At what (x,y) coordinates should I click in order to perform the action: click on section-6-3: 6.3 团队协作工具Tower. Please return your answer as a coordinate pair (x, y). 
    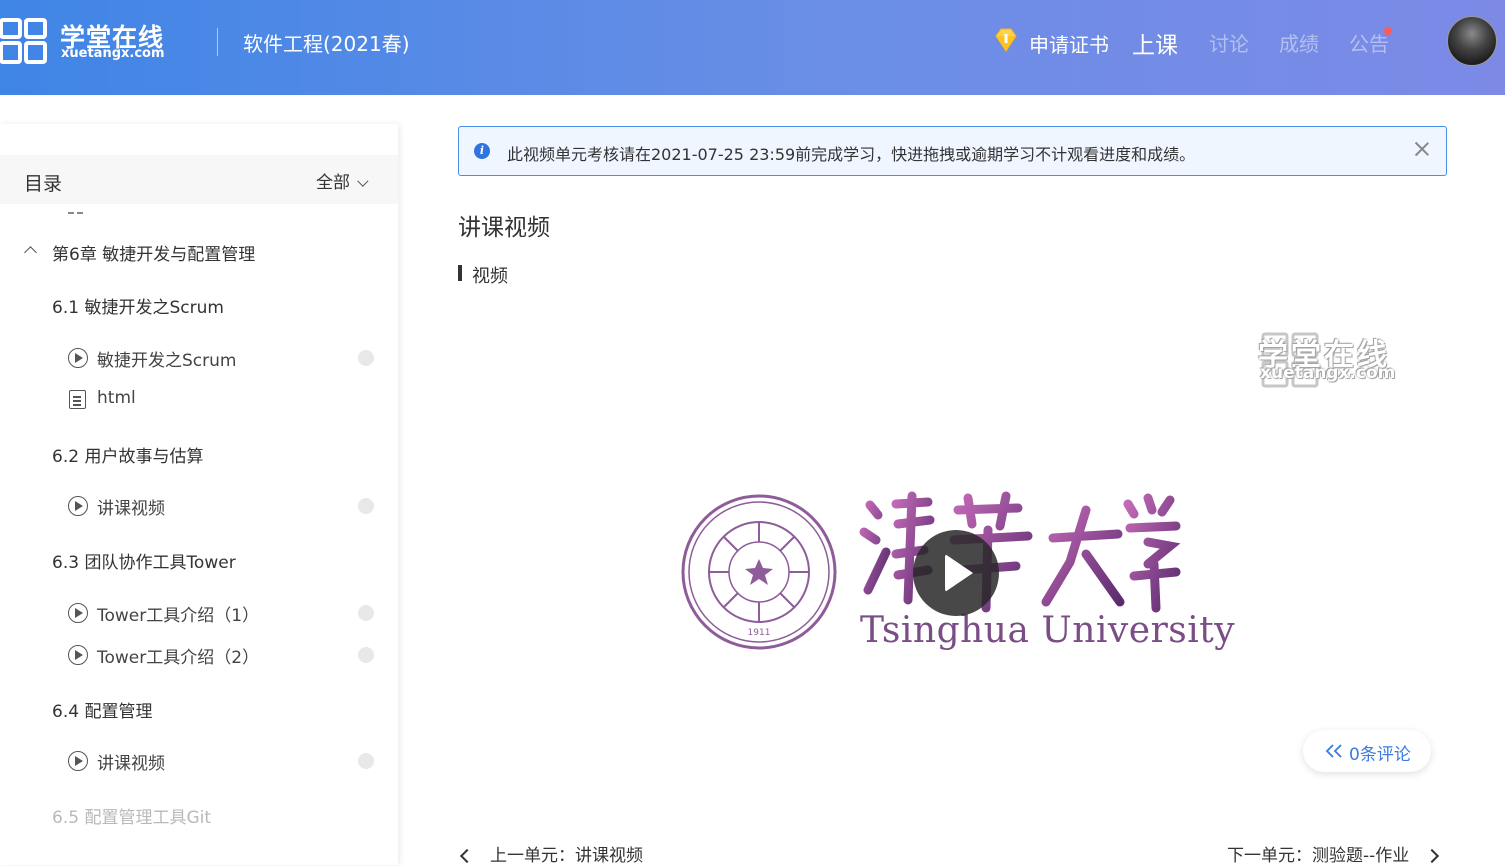
    Looking at the image, I should click on (144, 560).